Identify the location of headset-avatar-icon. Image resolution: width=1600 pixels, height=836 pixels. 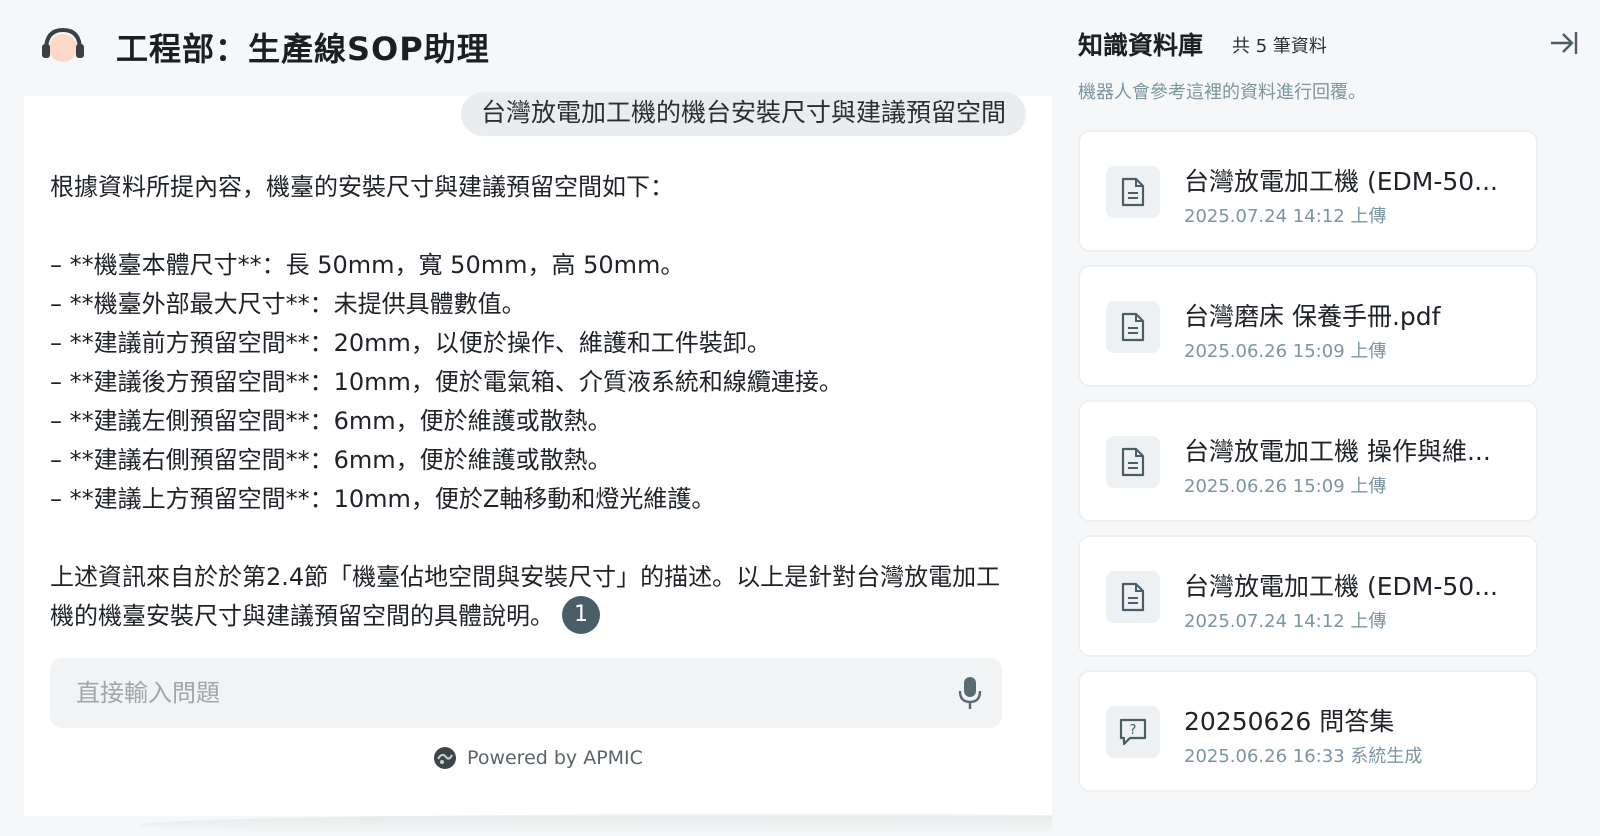
(63, 44).